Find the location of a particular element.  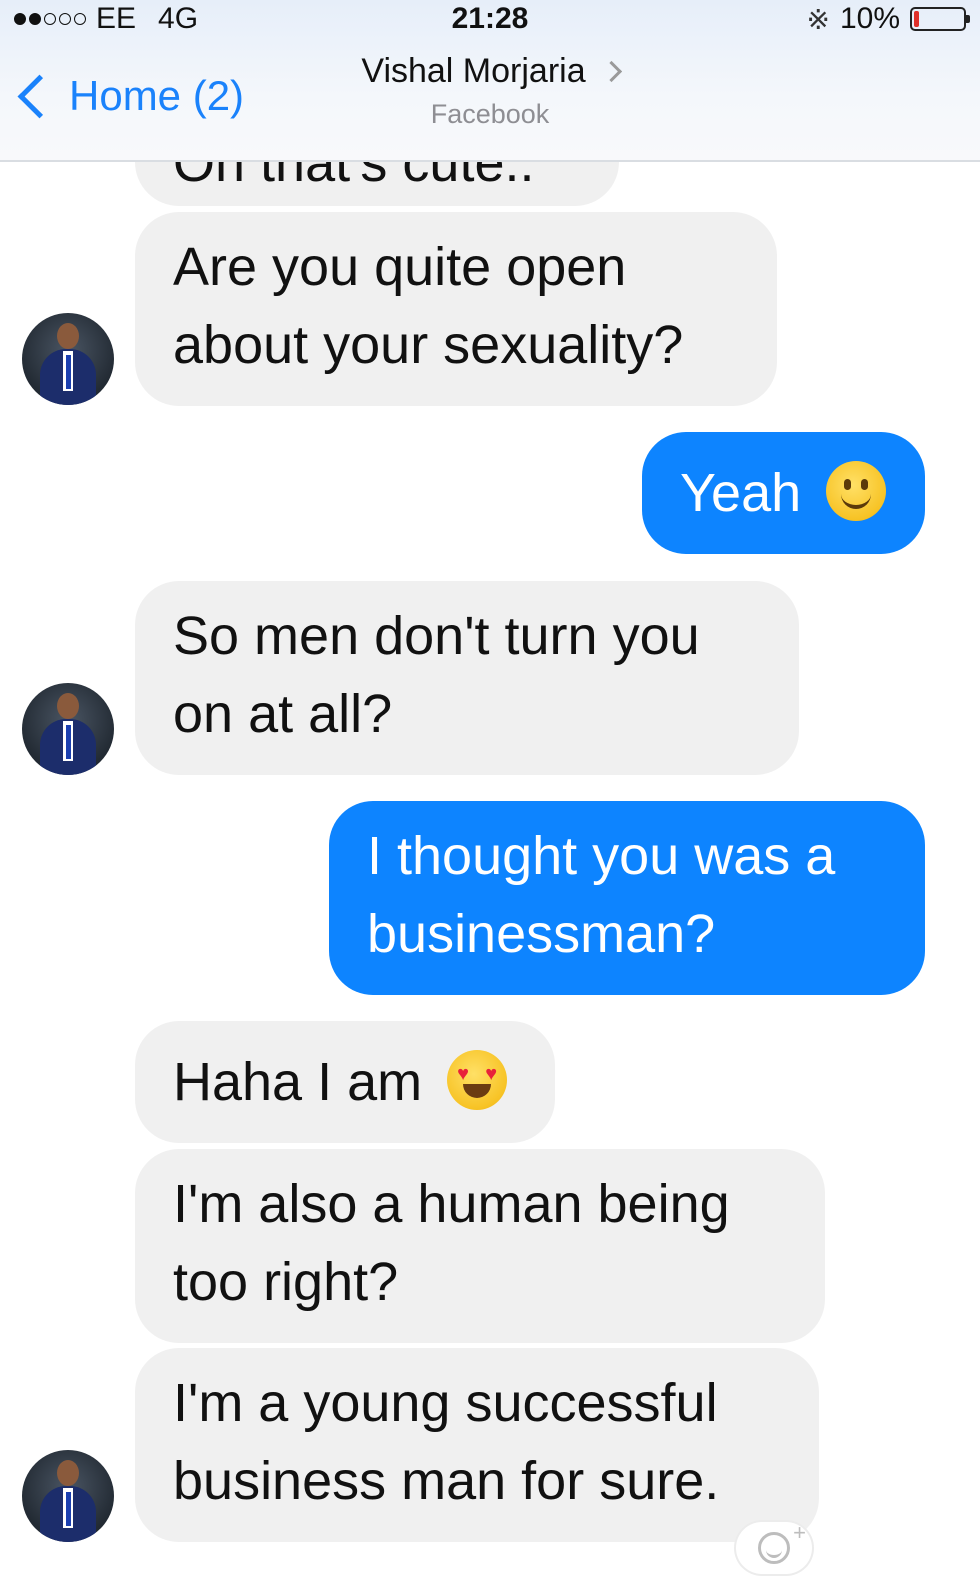

add-reaction-icon is located at coordinates (774, 1548).